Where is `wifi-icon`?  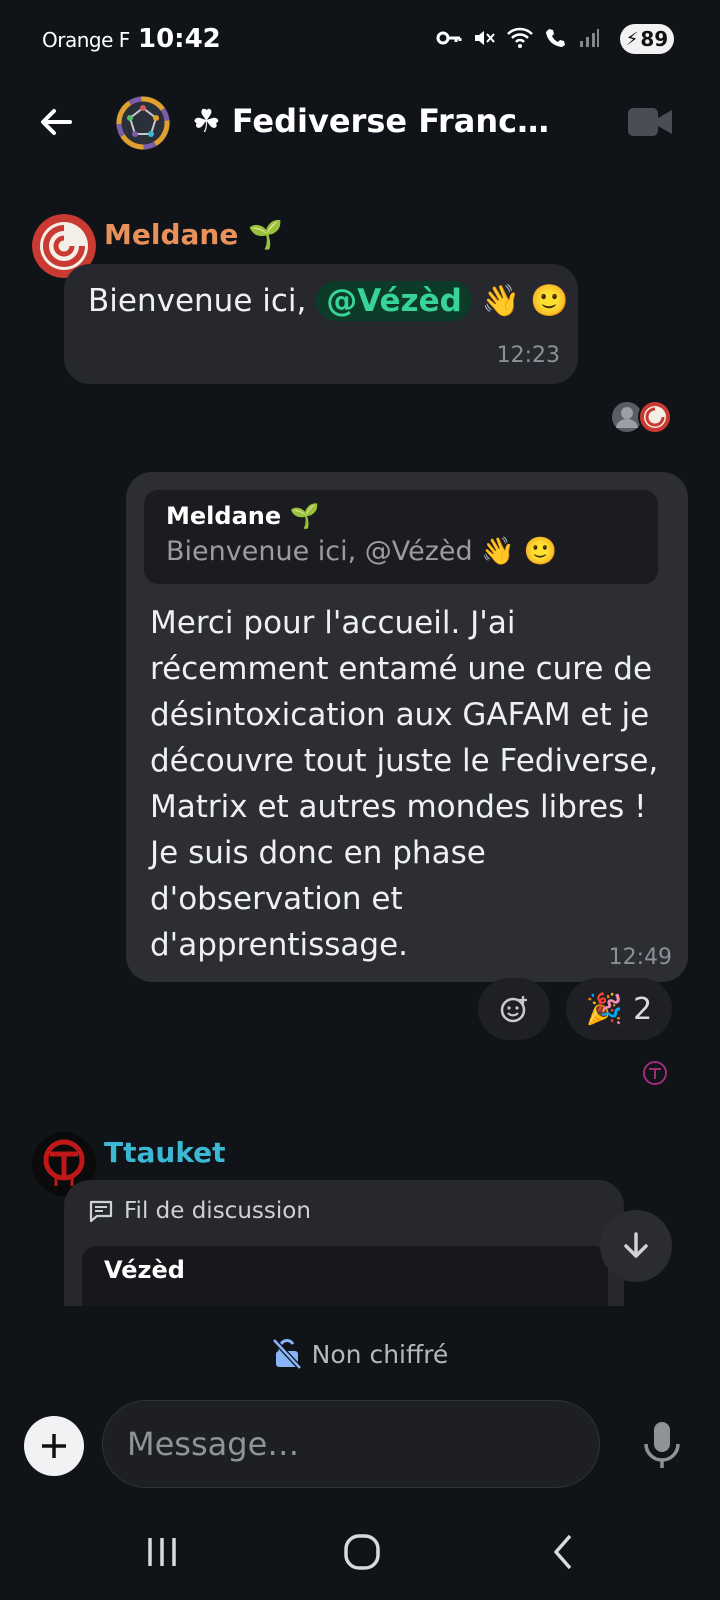 wifi-icon is located at coordinates (520, 37).